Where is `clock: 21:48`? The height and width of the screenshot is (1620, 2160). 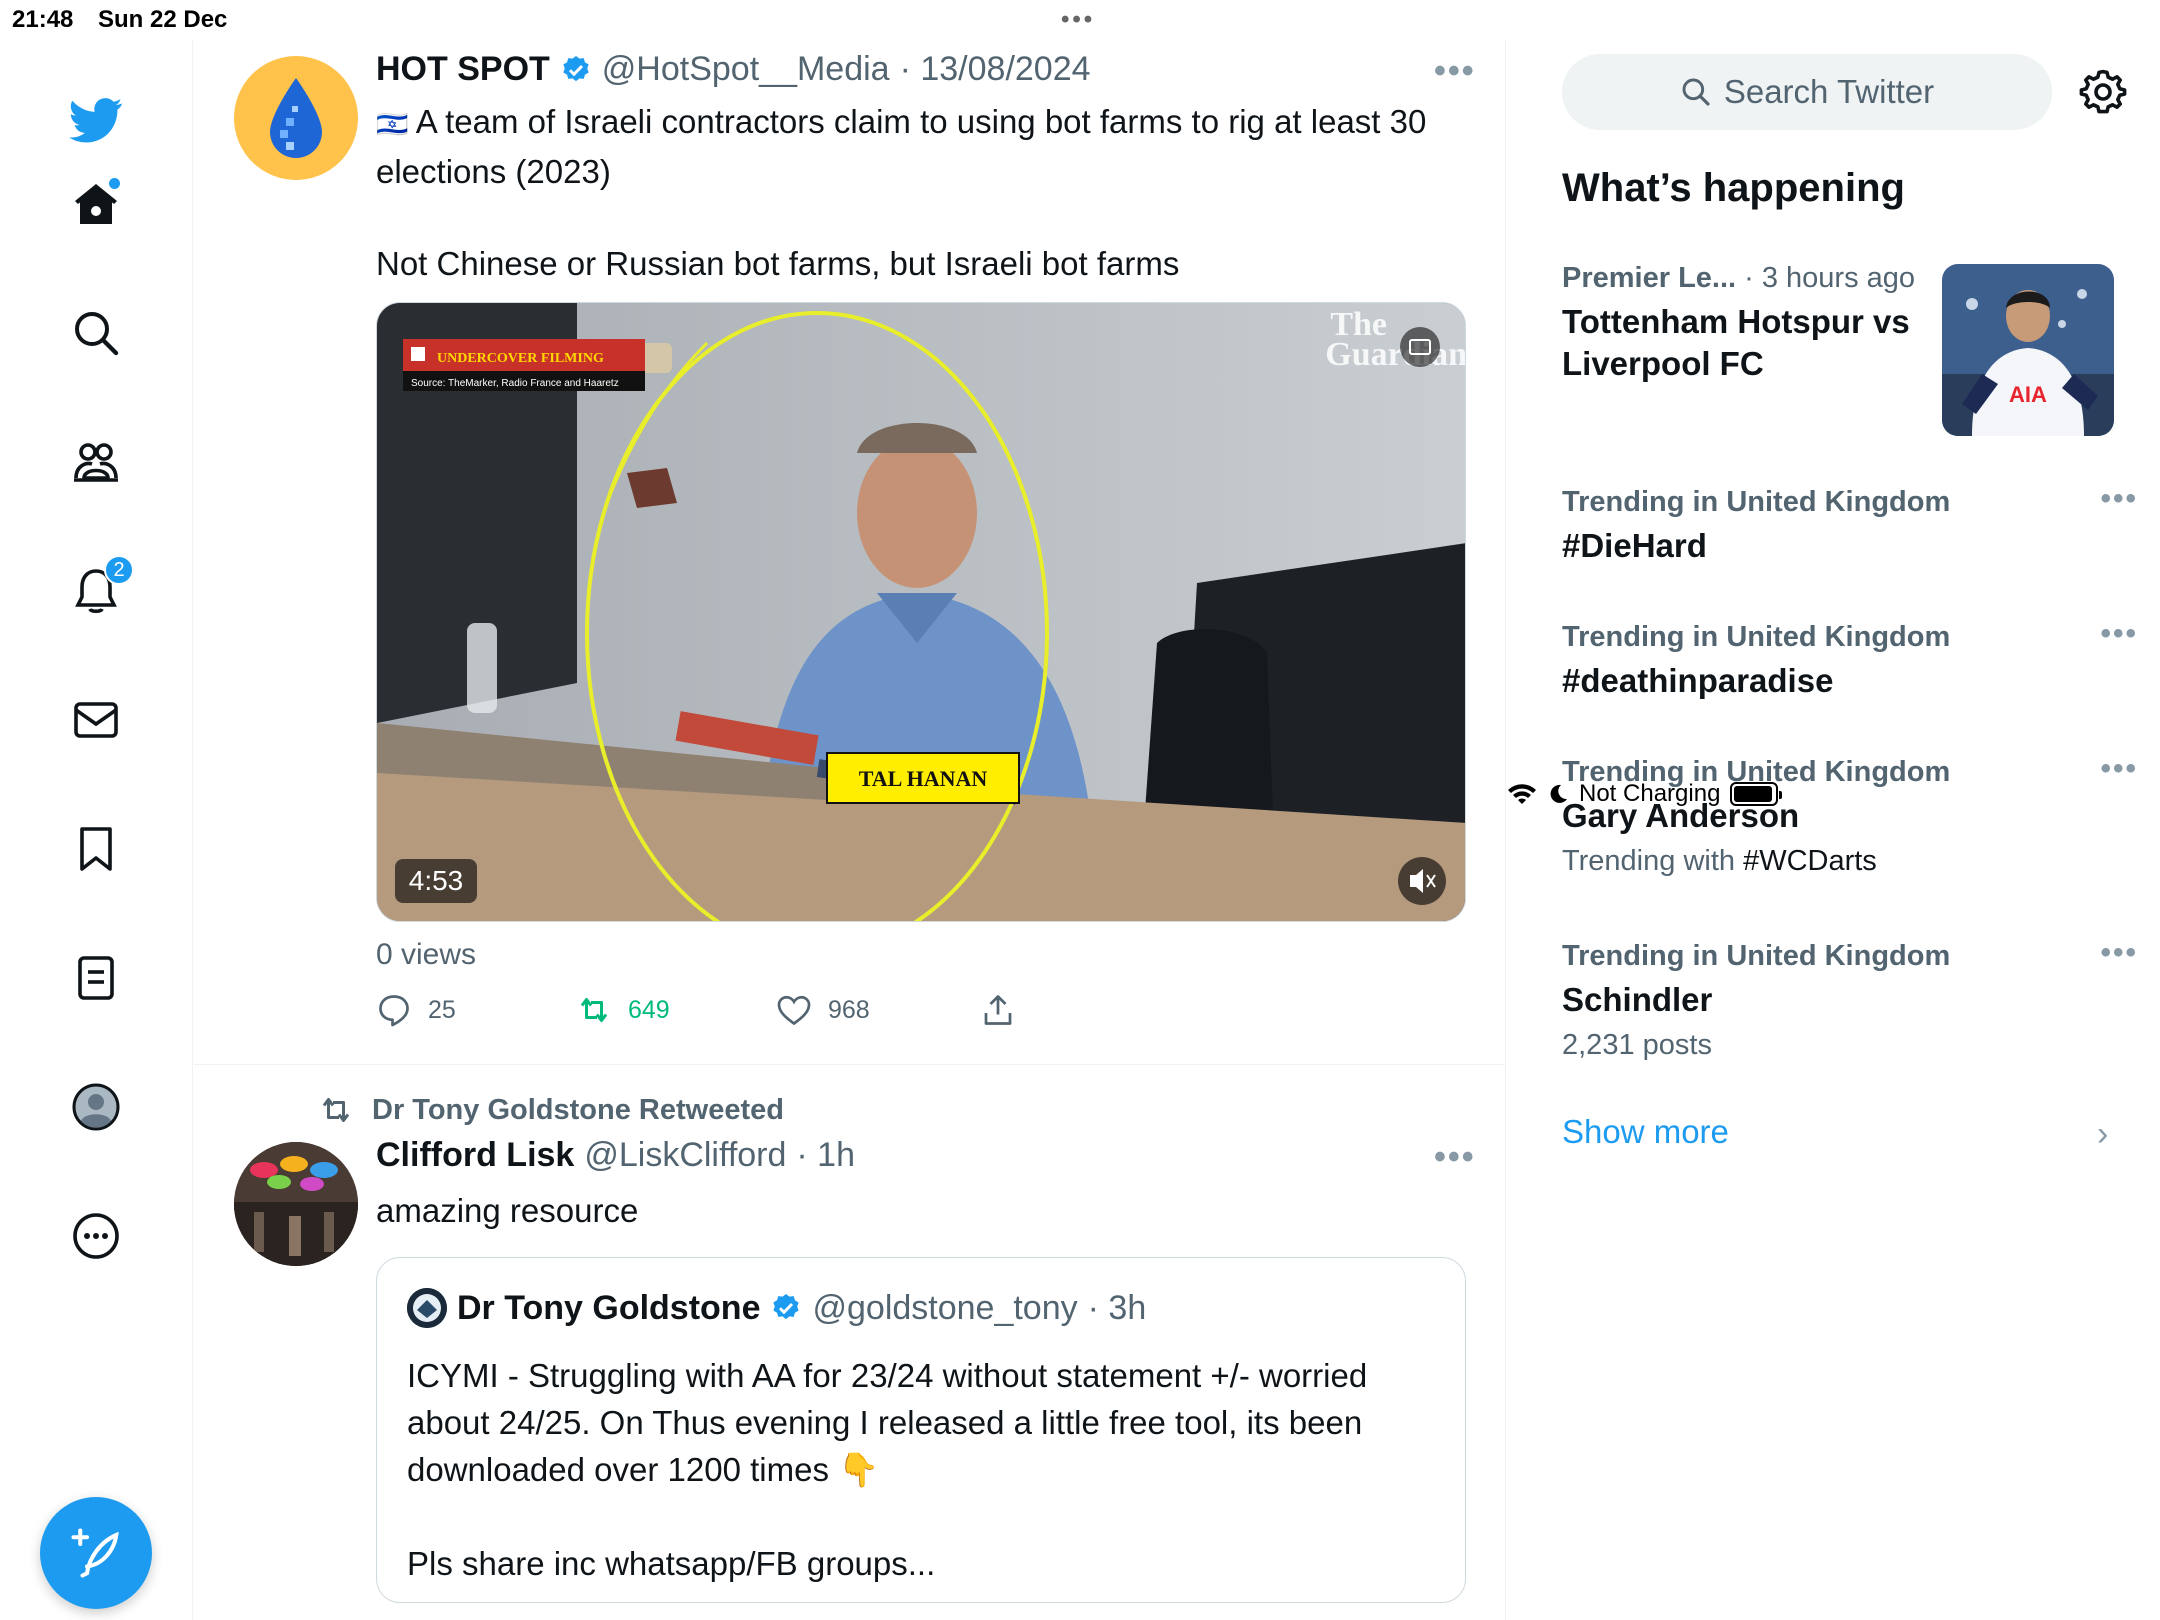
clock: 21:48 is located at coordinates (43, 19).